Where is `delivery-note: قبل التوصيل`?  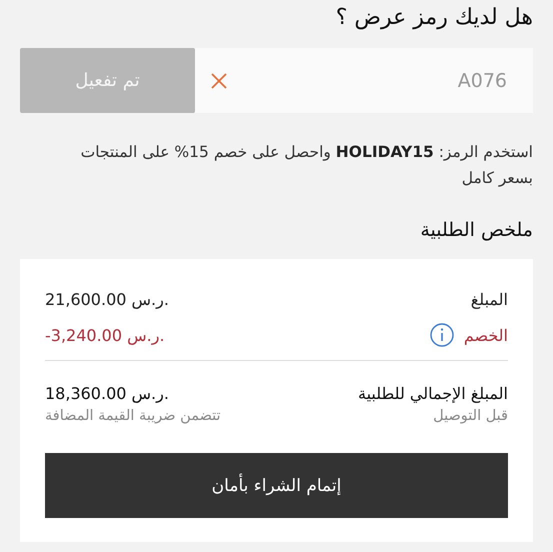 delivery-note: قبل التوصيل is located at coordinates (470, 416).